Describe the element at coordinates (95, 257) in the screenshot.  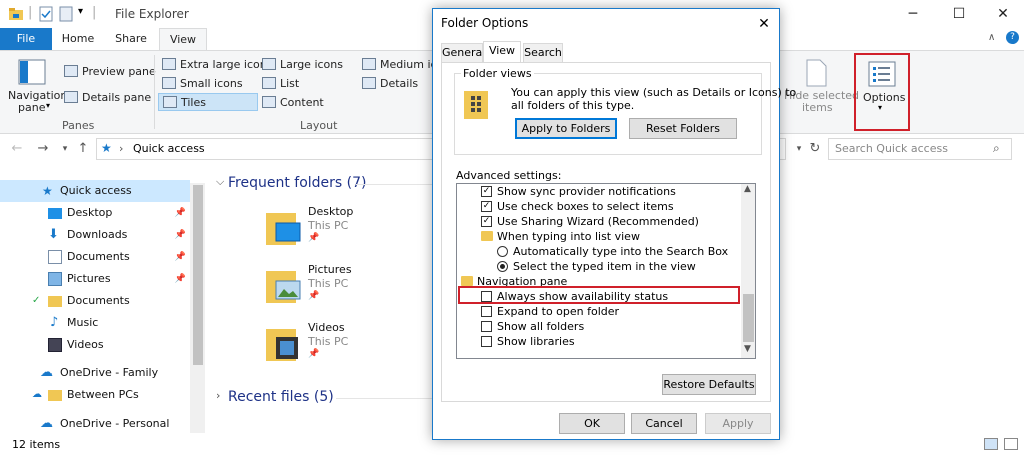
I see `nav-item-documents: Documents 📌` at that location.